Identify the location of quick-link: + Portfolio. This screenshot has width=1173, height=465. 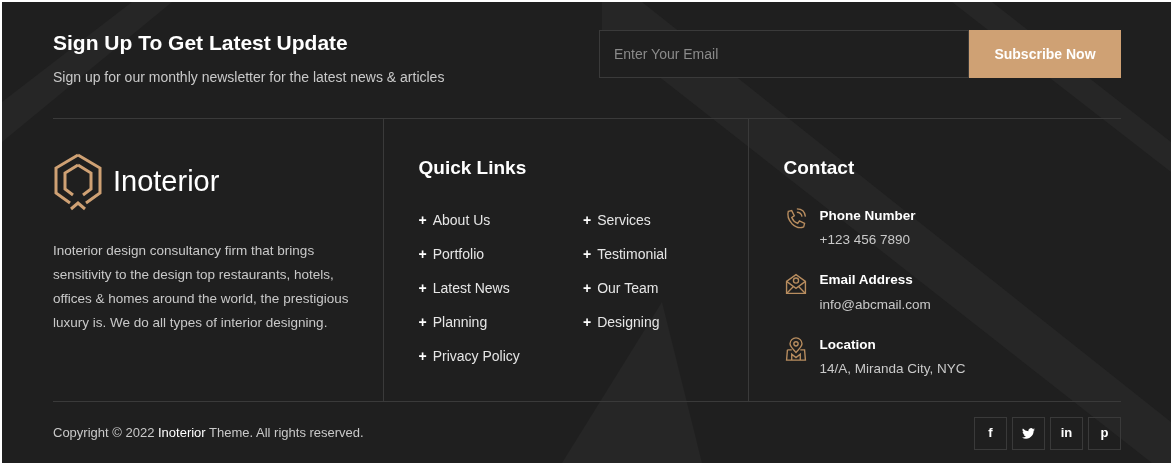
(500, 260).